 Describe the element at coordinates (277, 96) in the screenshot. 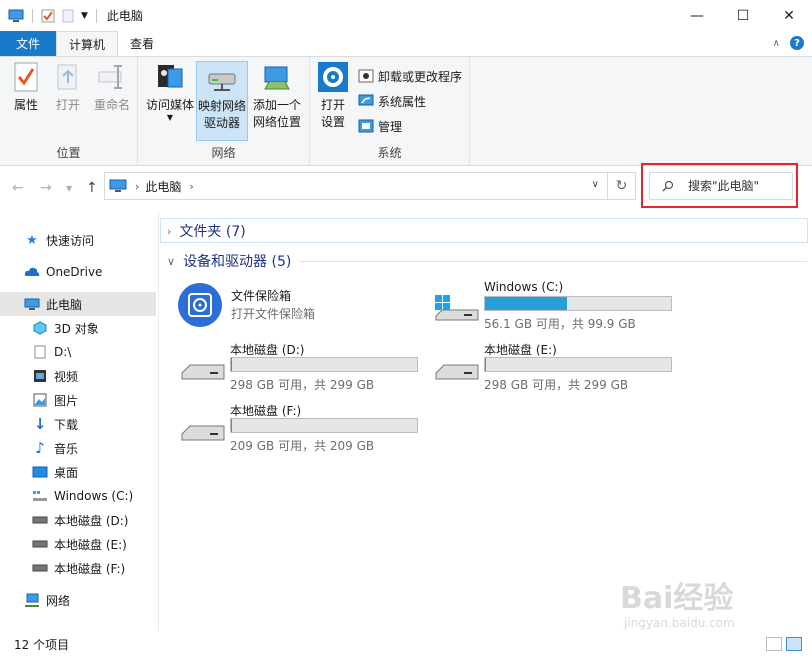

I see `add-network-location-button: 添加一个 网络位置` at that location.